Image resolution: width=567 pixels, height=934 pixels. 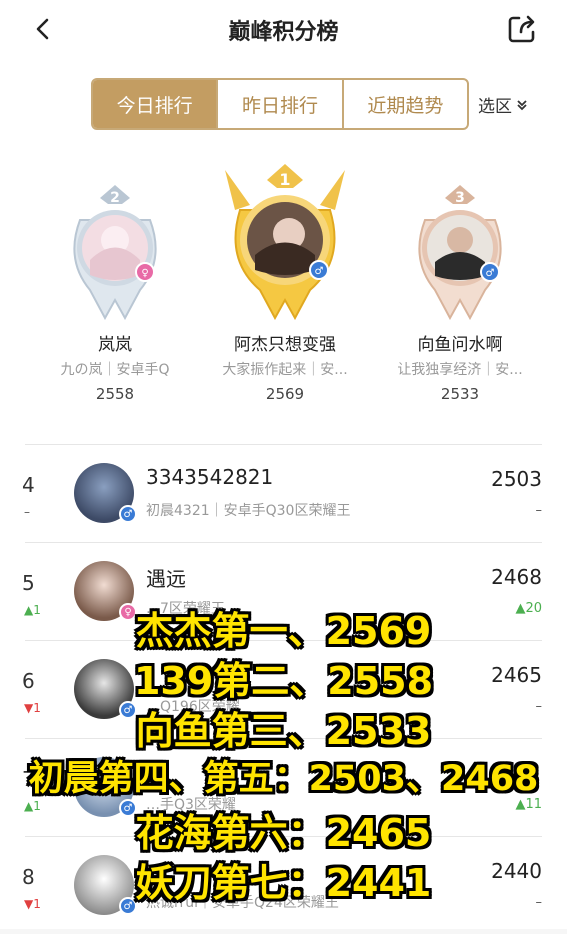 I want to click on podium-score: 2533, so click(x=460, y=394).